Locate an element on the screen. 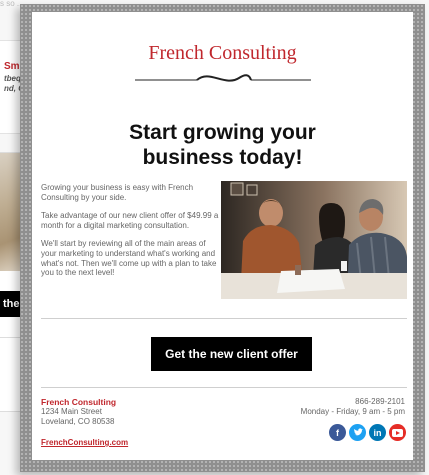  footer-city: Loveland, CO 80538 is located at coordinates (78, 421).